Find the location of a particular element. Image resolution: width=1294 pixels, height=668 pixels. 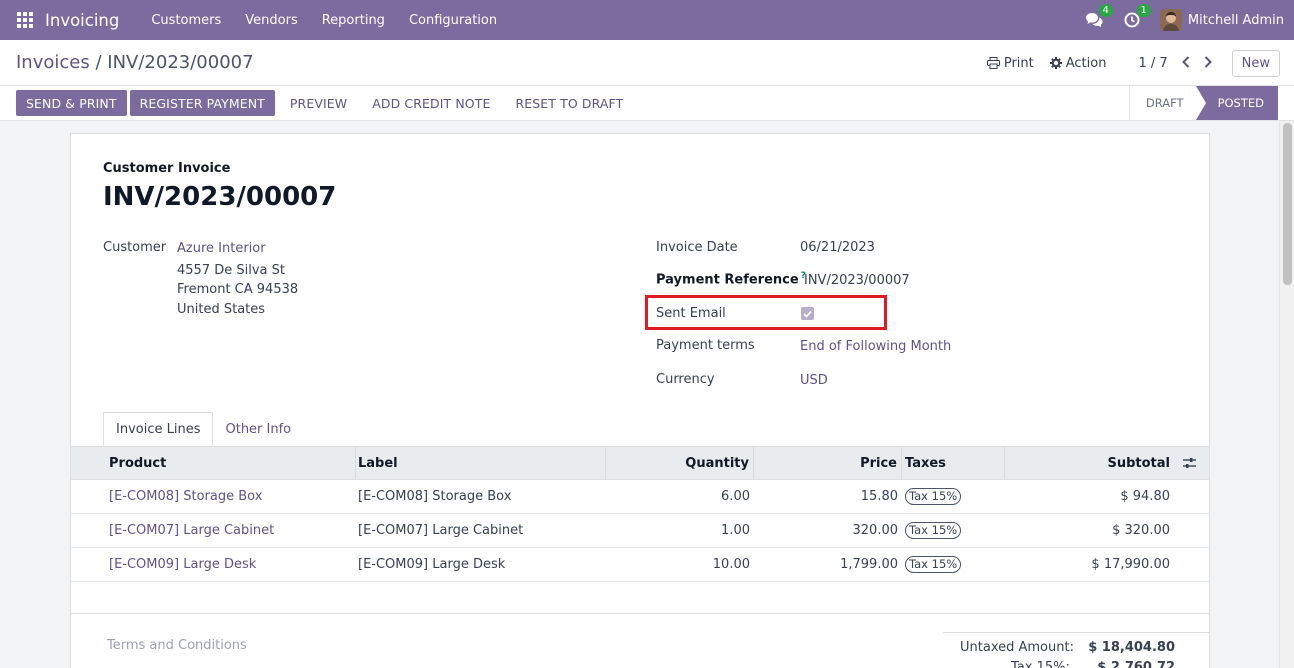

customer-address-line2: Fremont CA 94538 is located at coordinates (238, 289).